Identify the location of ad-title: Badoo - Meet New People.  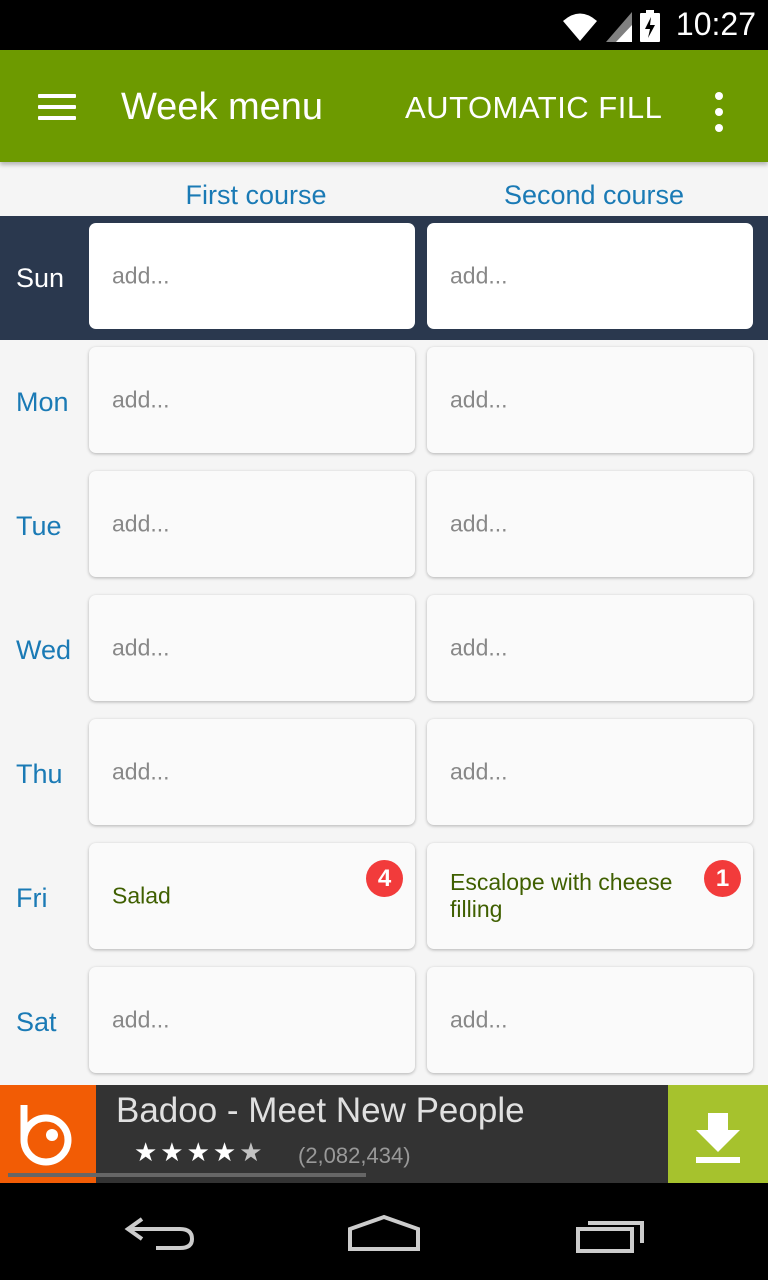
(320, 1110).